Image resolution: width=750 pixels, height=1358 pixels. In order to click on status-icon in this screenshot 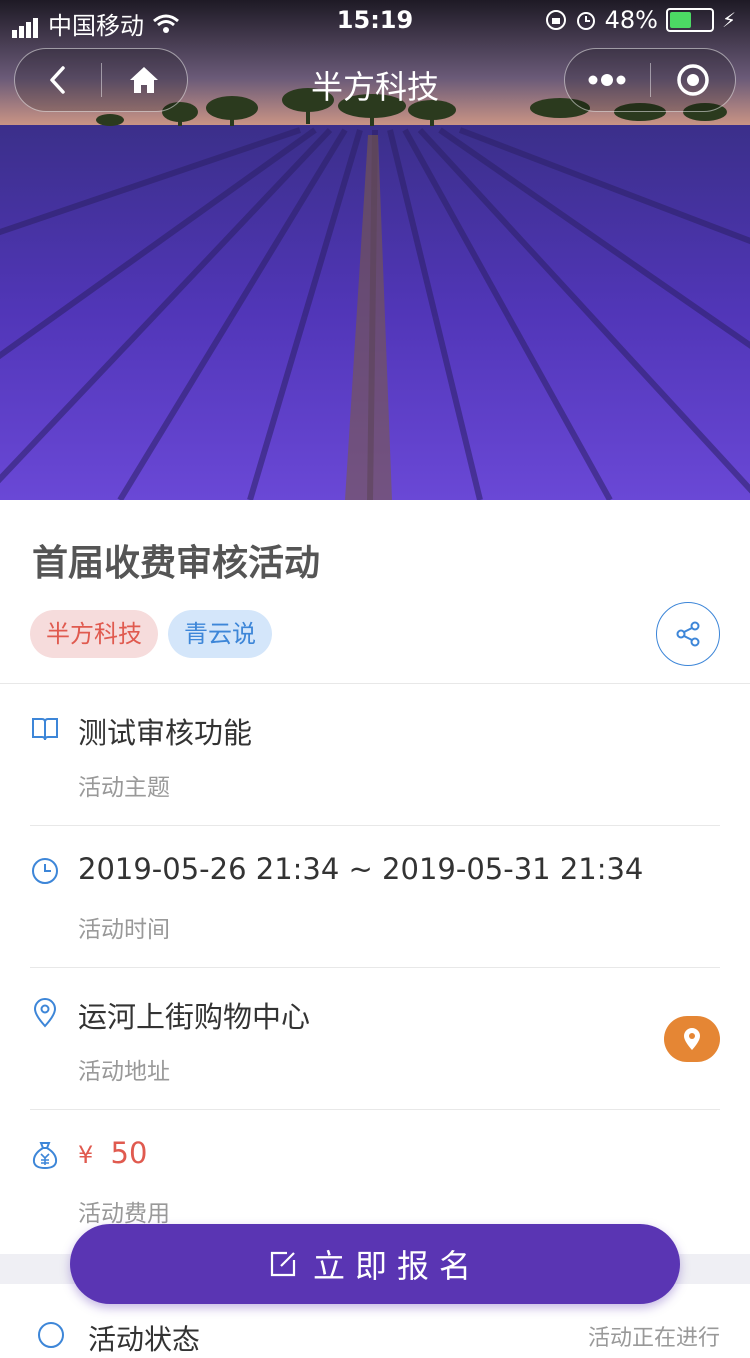, I will do `click(51, 1335)`.